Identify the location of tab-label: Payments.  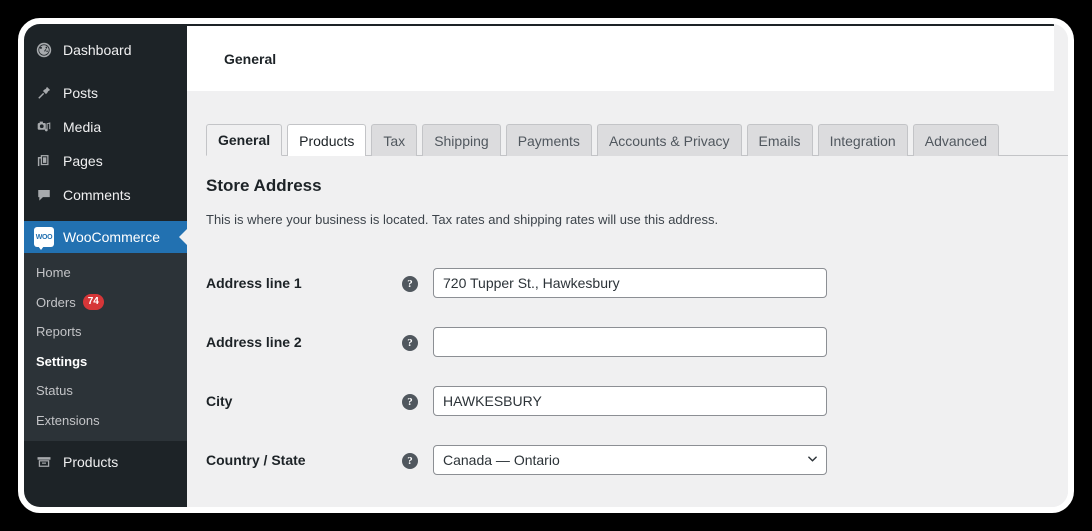
(548, 140).